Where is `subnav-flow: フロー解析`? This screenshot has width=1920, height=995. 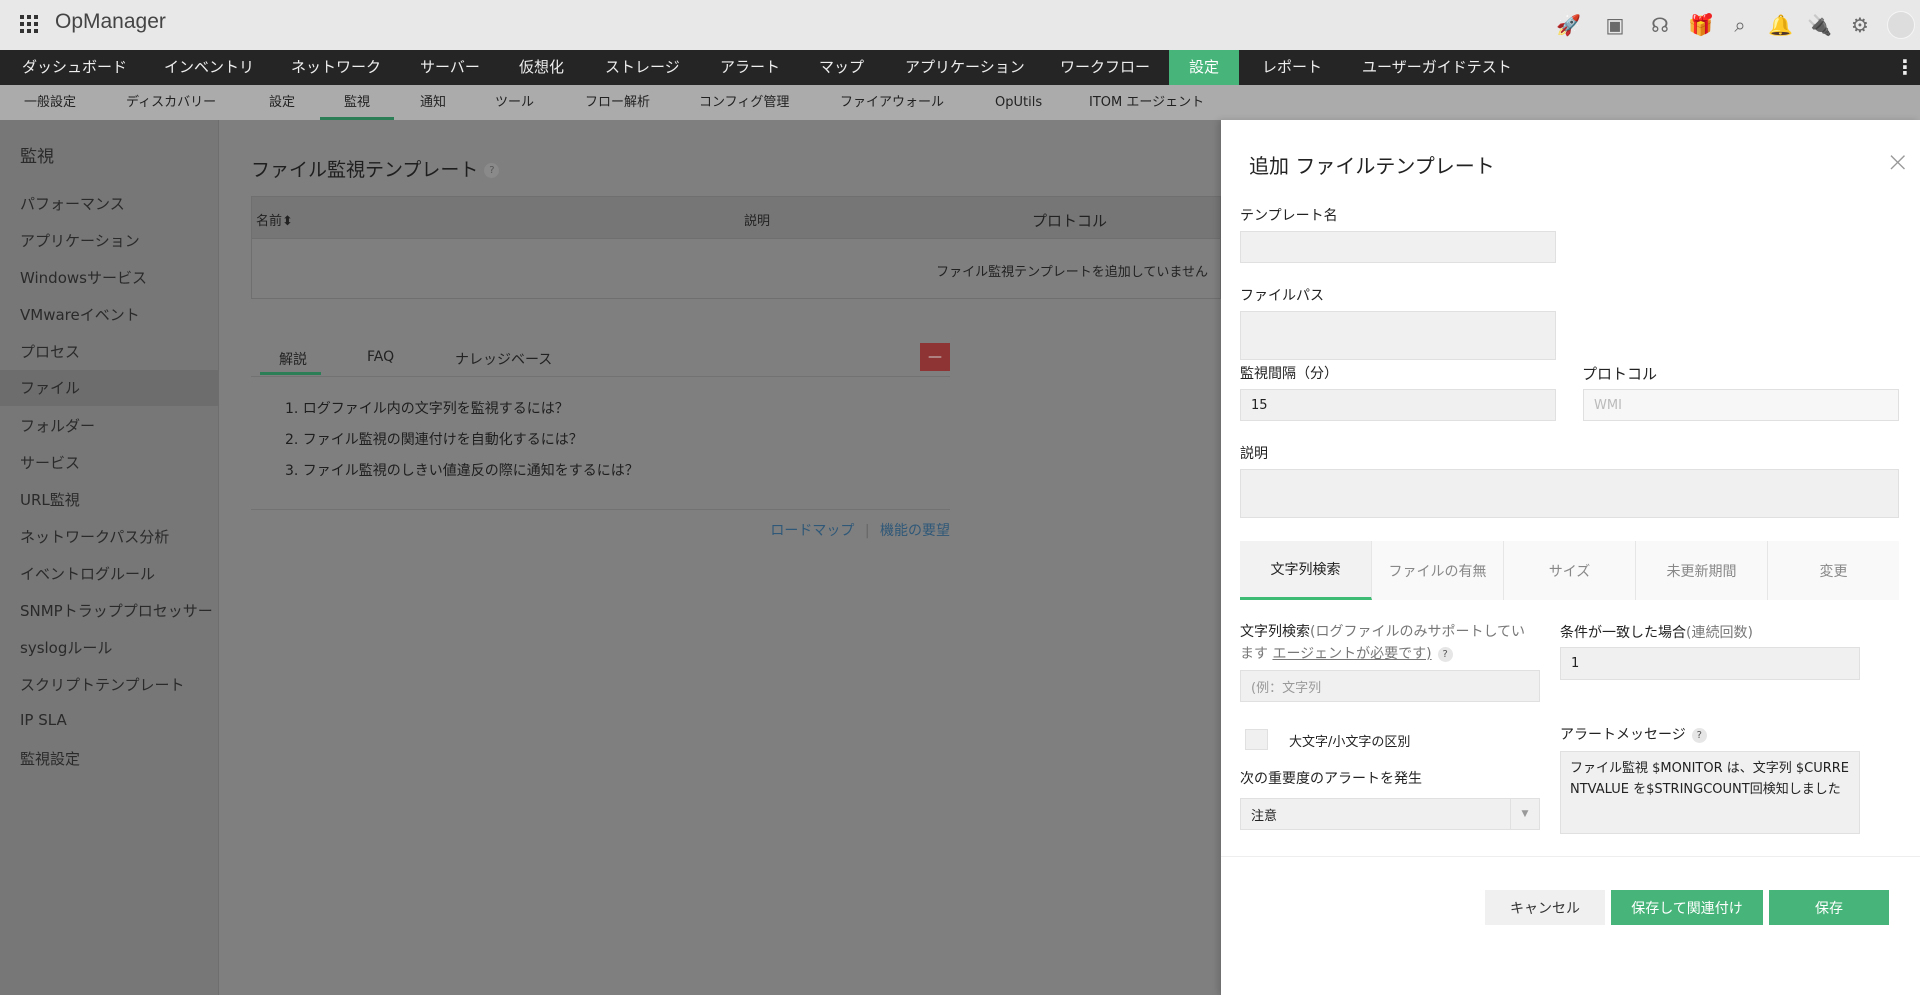 subnav-flow: フロー解析 is located at coordinates (617, 102).